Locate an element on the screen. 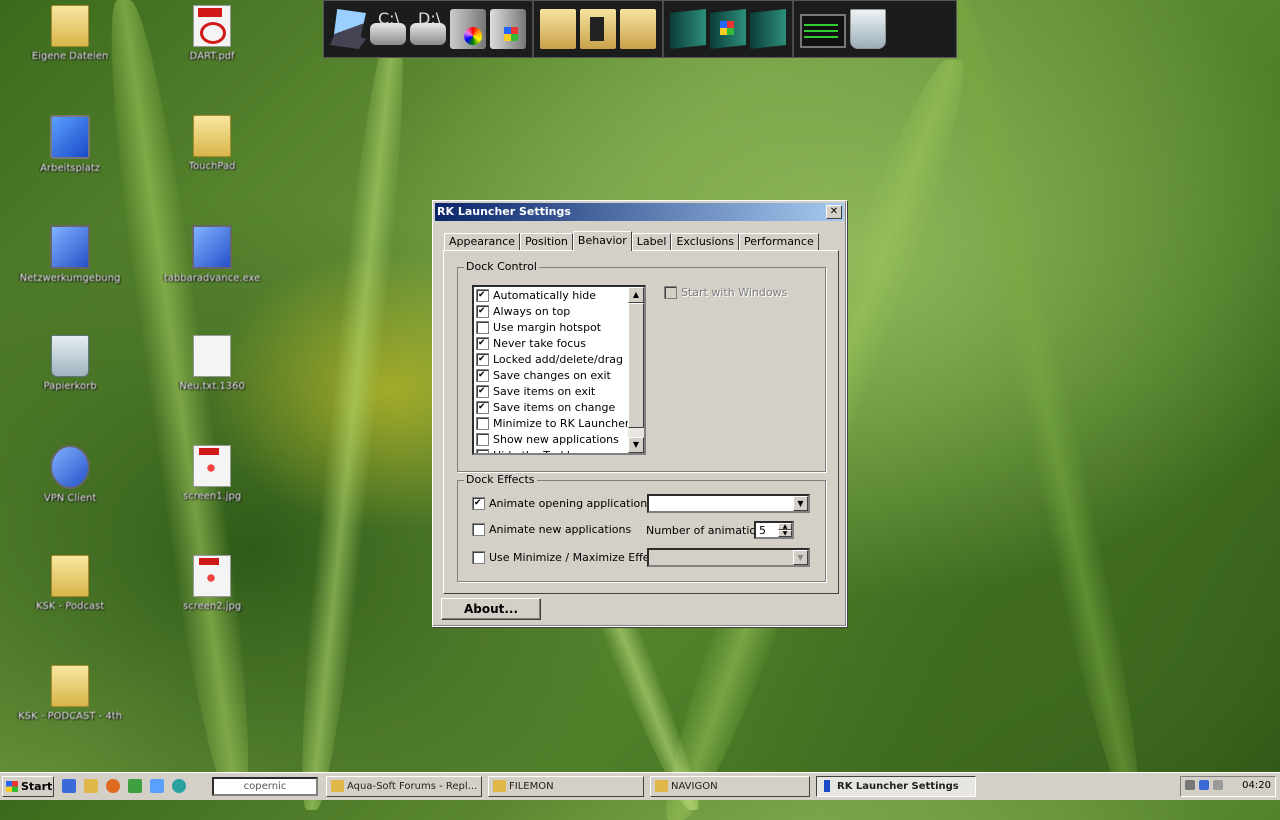 Image resolution: width=1280 pixels, height=820 pixels. dock-control-option: Save items on exit is located at coordinates (559, 391).